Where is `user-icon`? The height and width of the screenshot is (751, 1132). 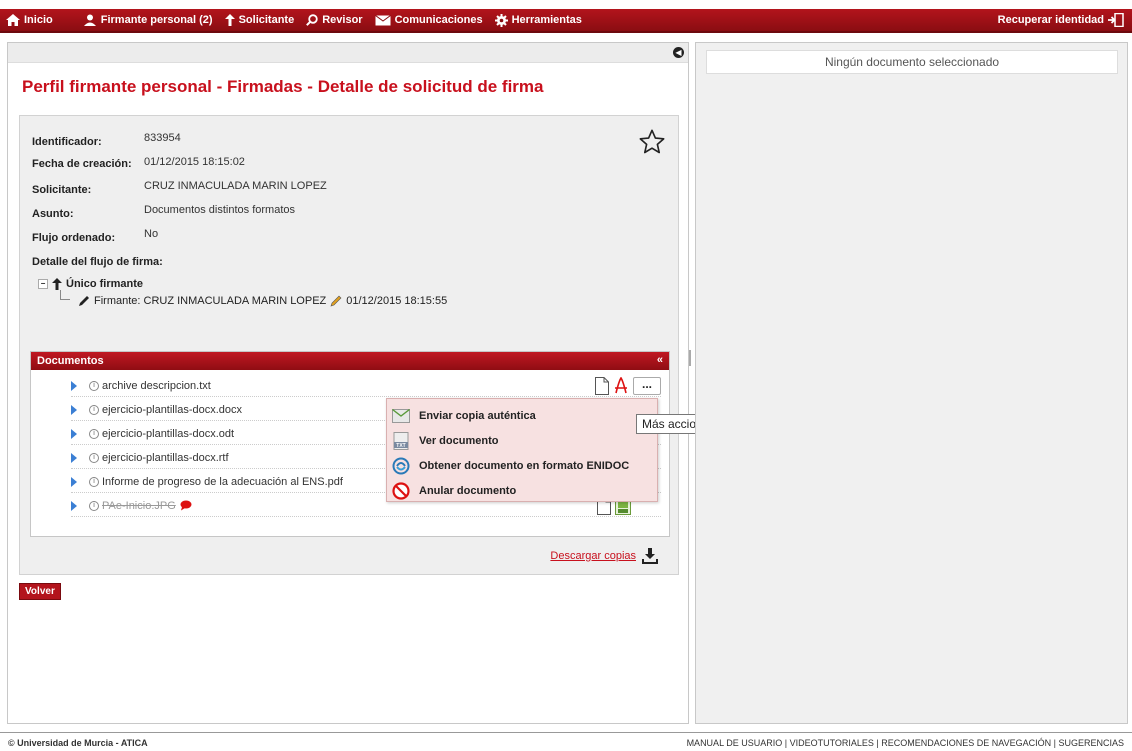 user-icon is located at coordinates (89, 20).